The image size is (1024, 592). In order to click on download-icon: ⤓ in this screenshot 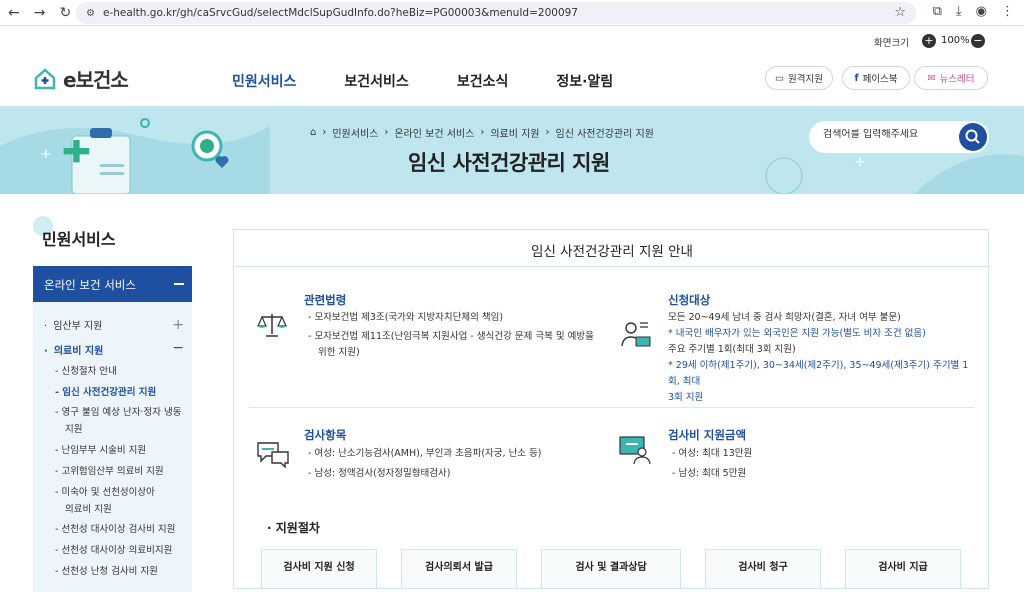, I will do `click(959, 11)`.